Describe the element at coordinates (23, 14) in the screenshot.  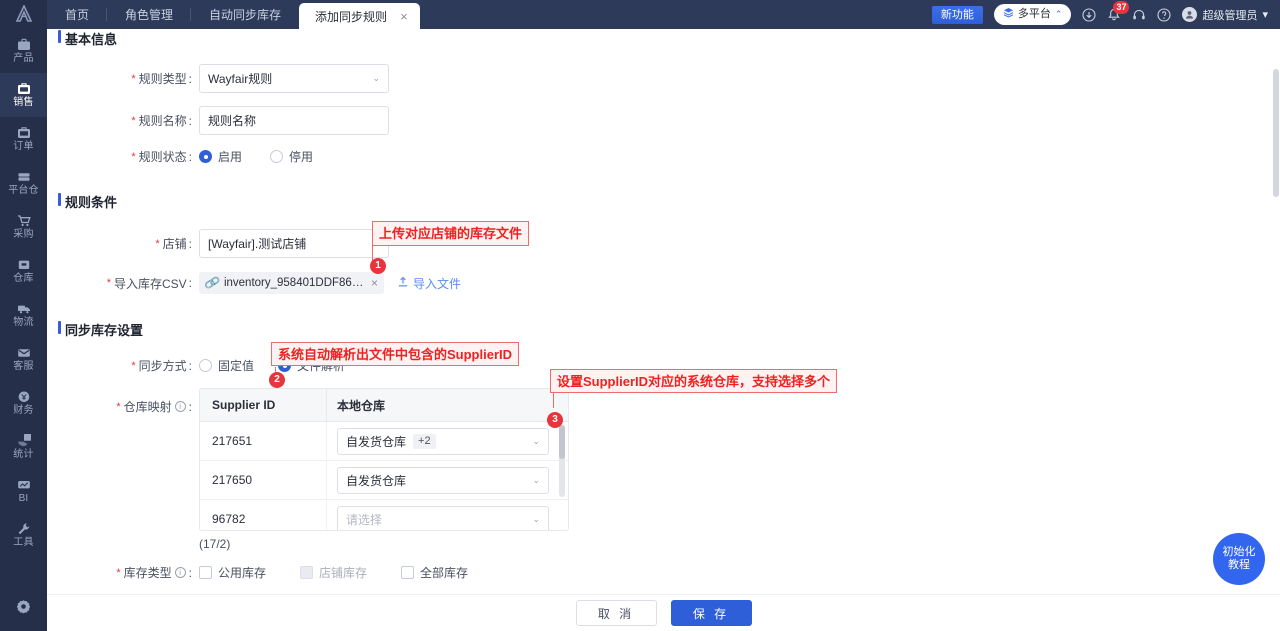
I see `app-logo` at that location.